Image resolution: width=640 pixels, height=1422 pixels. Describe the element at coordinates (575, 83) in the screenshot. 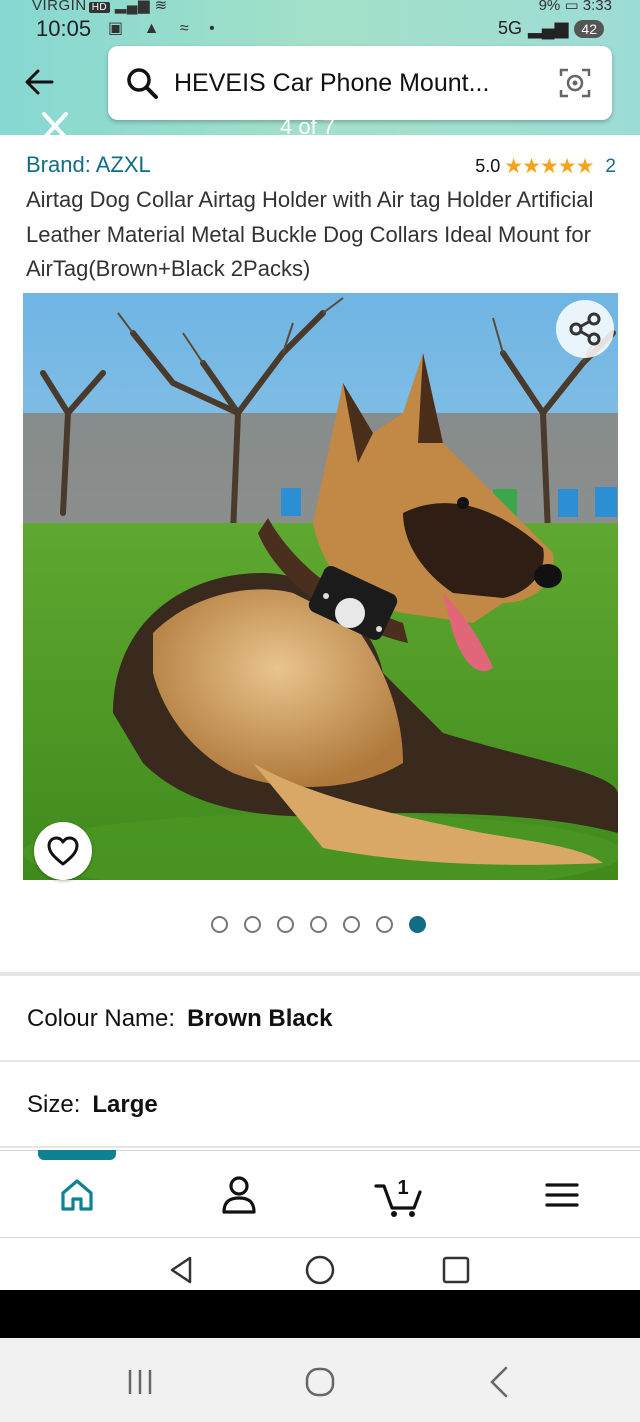

I see `camera-search-icon` at that location.